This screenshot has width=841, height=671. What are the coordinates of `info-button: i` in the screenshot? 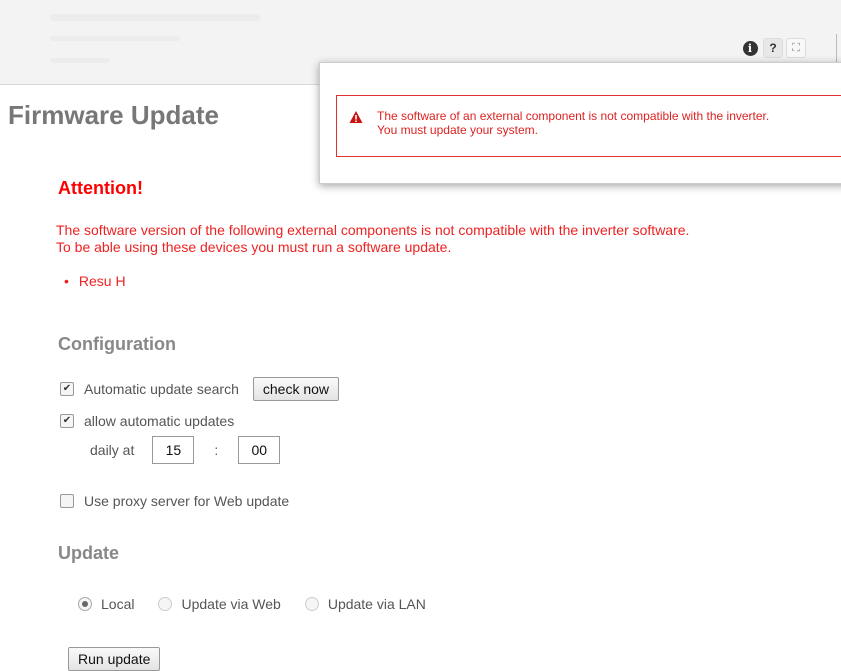 It's located at (750, 48).